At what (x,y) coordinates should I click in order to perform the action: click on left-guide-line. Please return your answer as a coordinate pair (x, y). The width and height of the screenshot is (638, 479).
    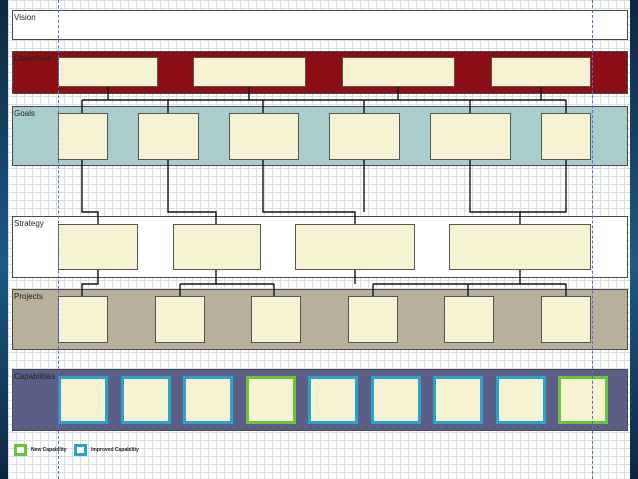
    Looking at the image, I should click on (58, 239).